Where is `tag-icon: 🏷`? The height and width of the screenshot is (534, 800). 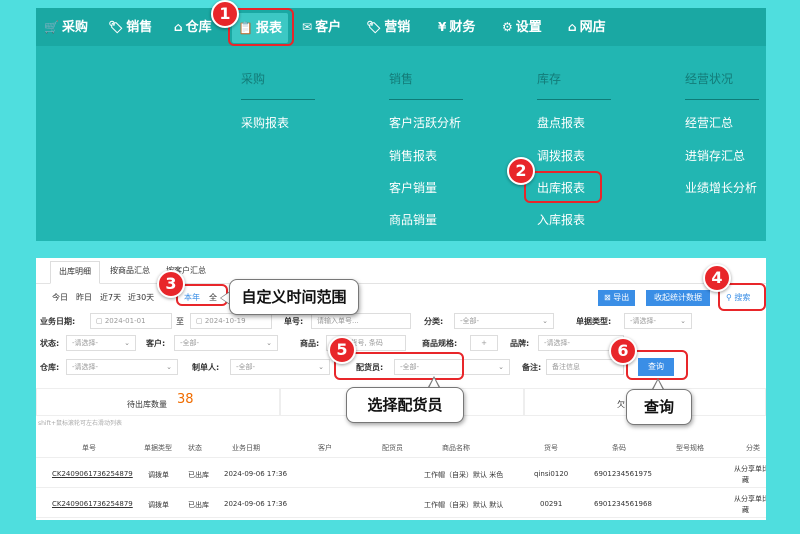 tag-icon: 🏷 is located at coordinates (116, 27).